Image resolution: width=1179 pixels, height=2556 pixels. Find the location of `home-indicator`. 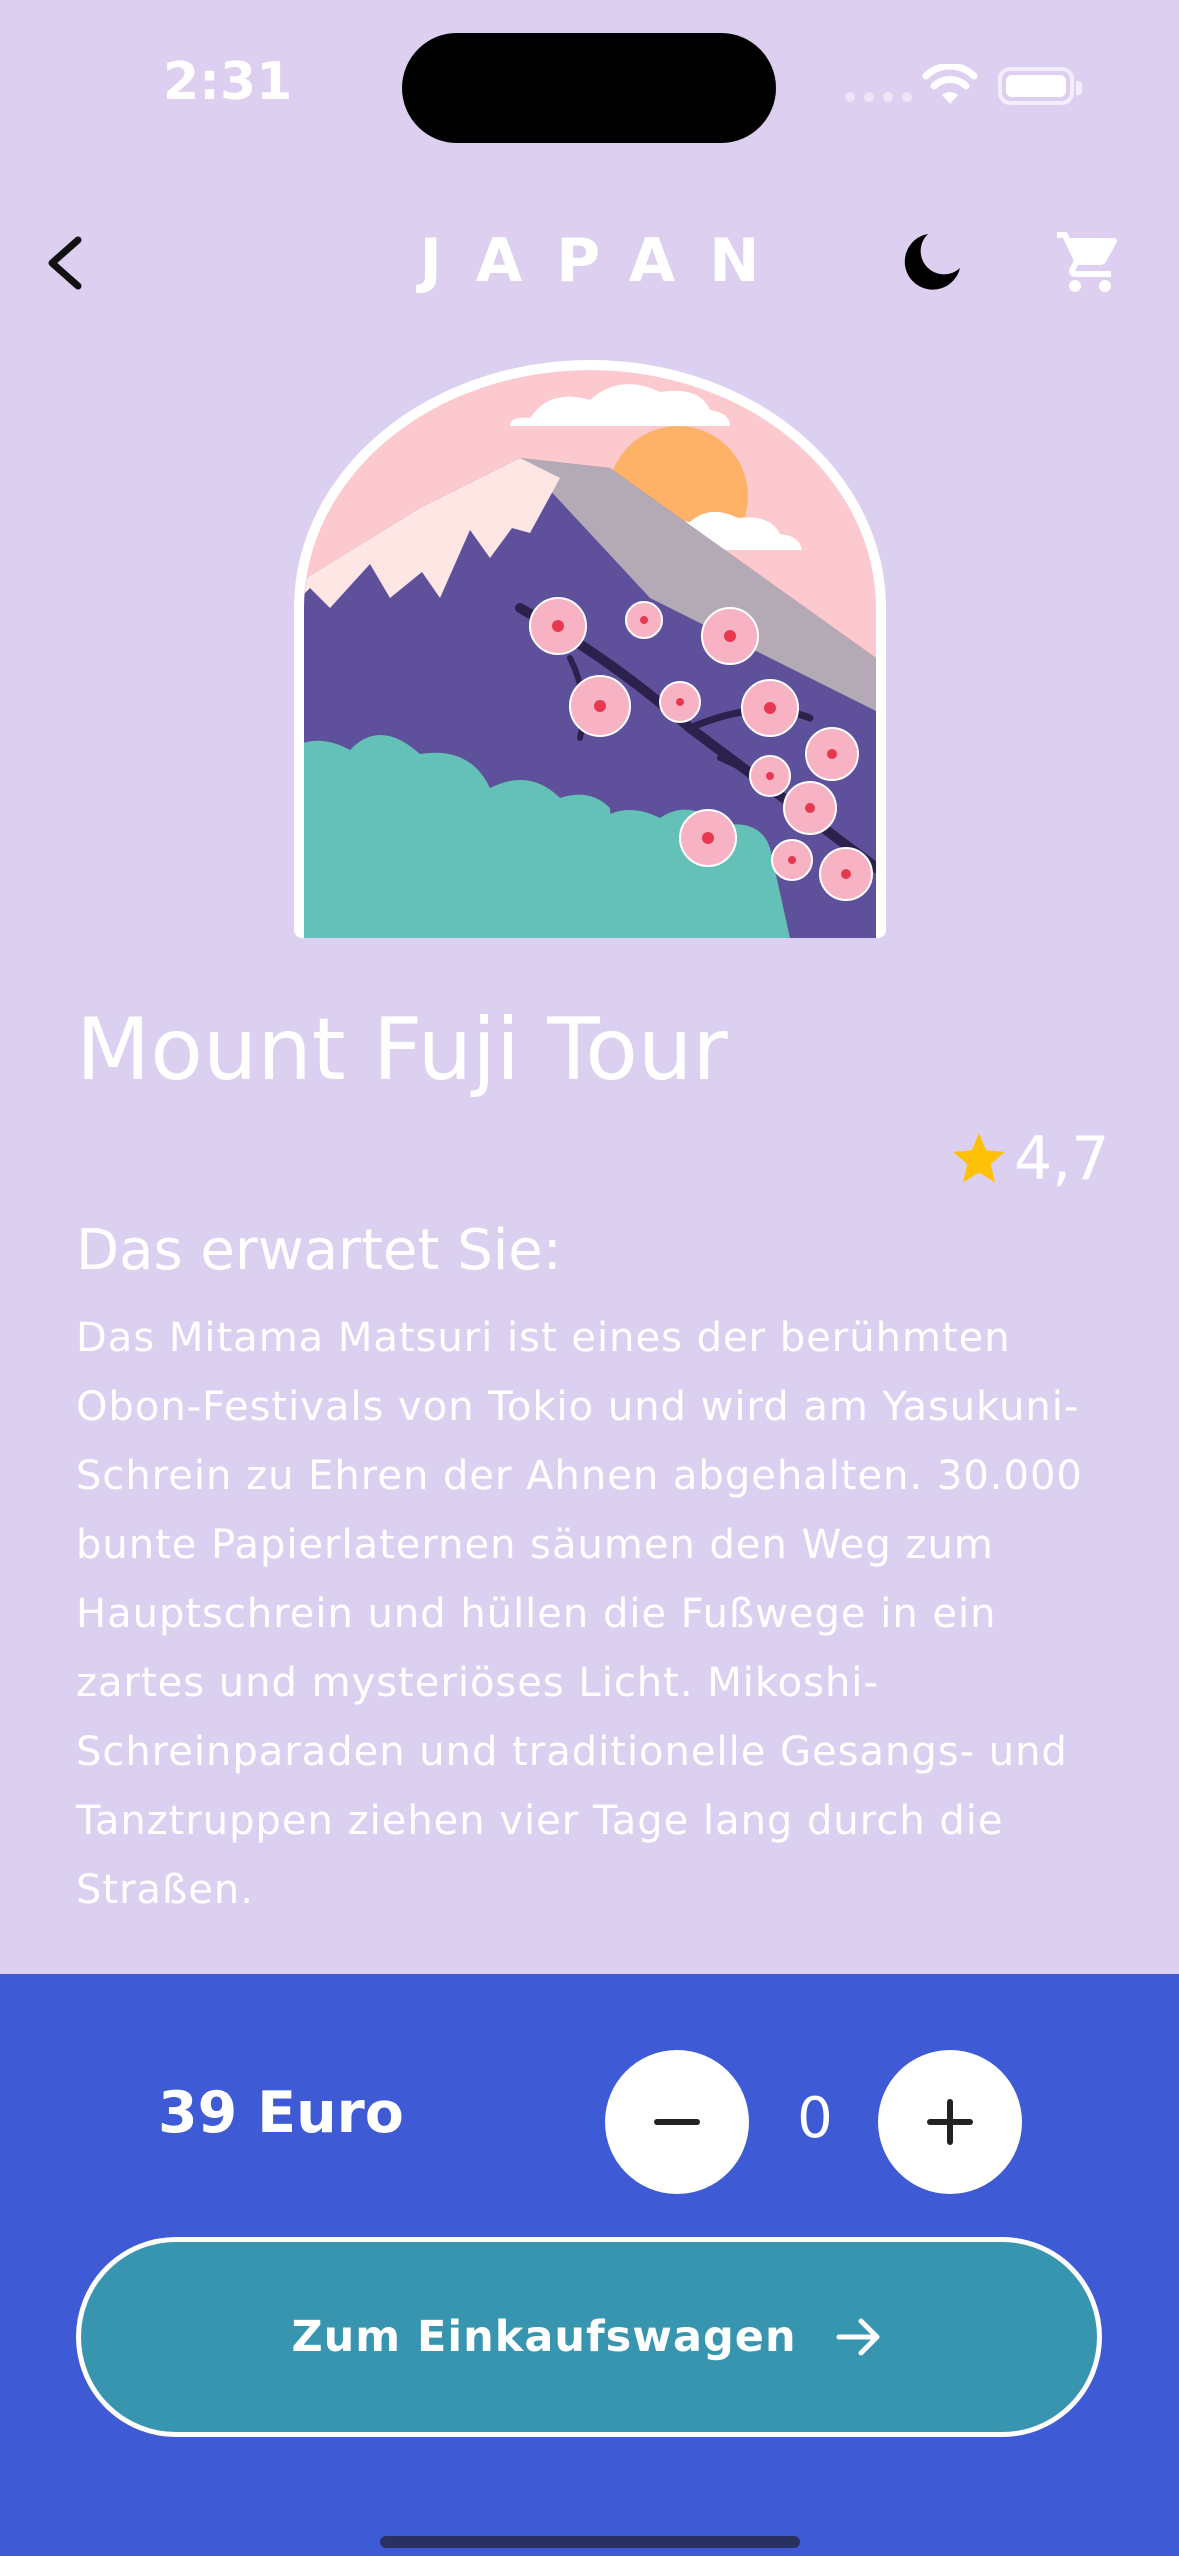

home-indicator is located at coordinates (590, 2542).